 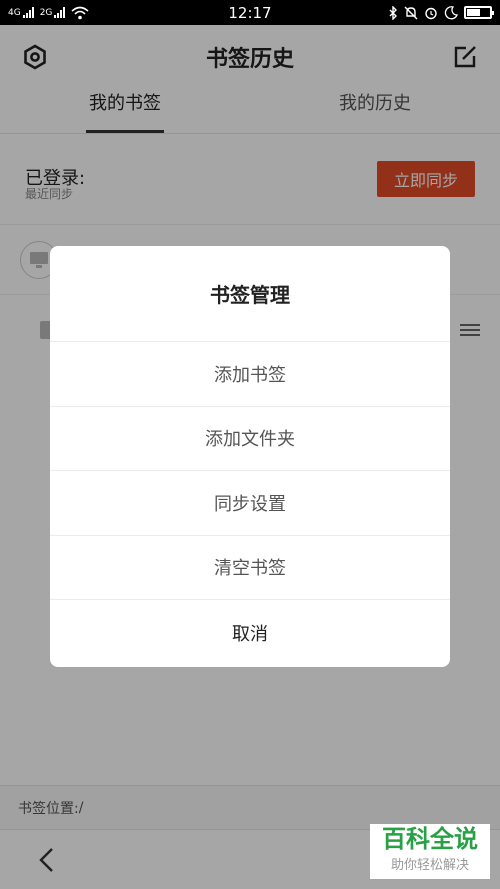 I want to click on status-bar: 4G 2G 12:17, so click(x=250, y=12).